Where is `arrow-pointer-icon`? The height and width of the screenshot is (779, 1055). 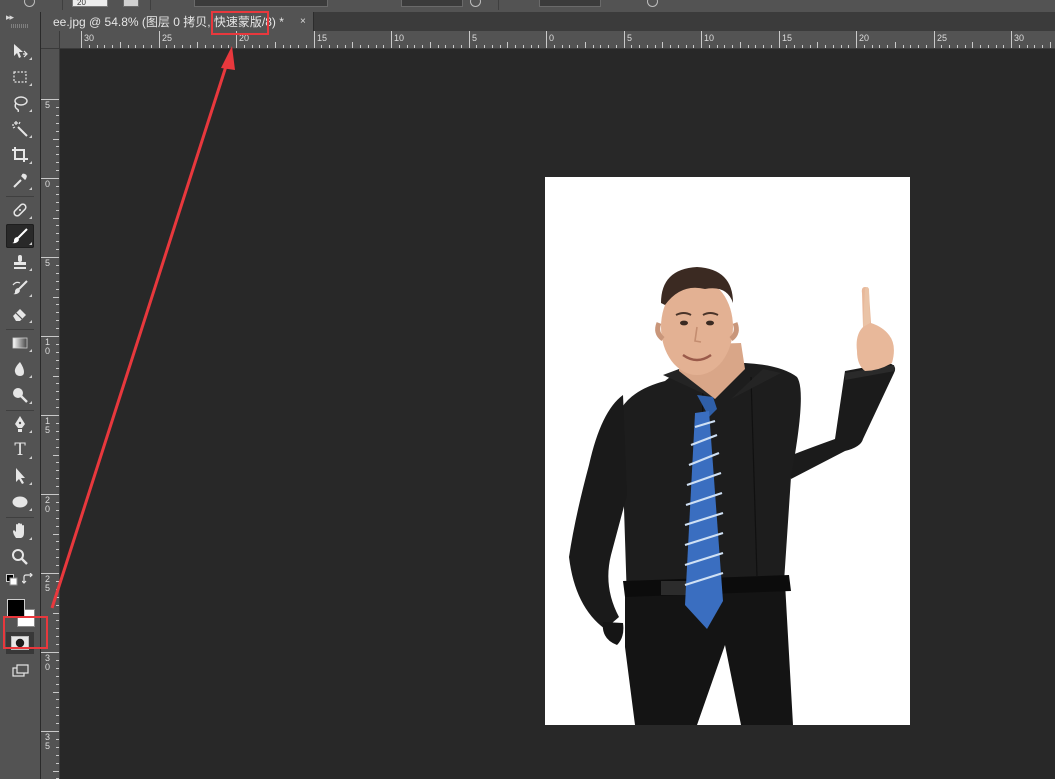
arrow-pointer-icon is located at coordinates (20, 476).